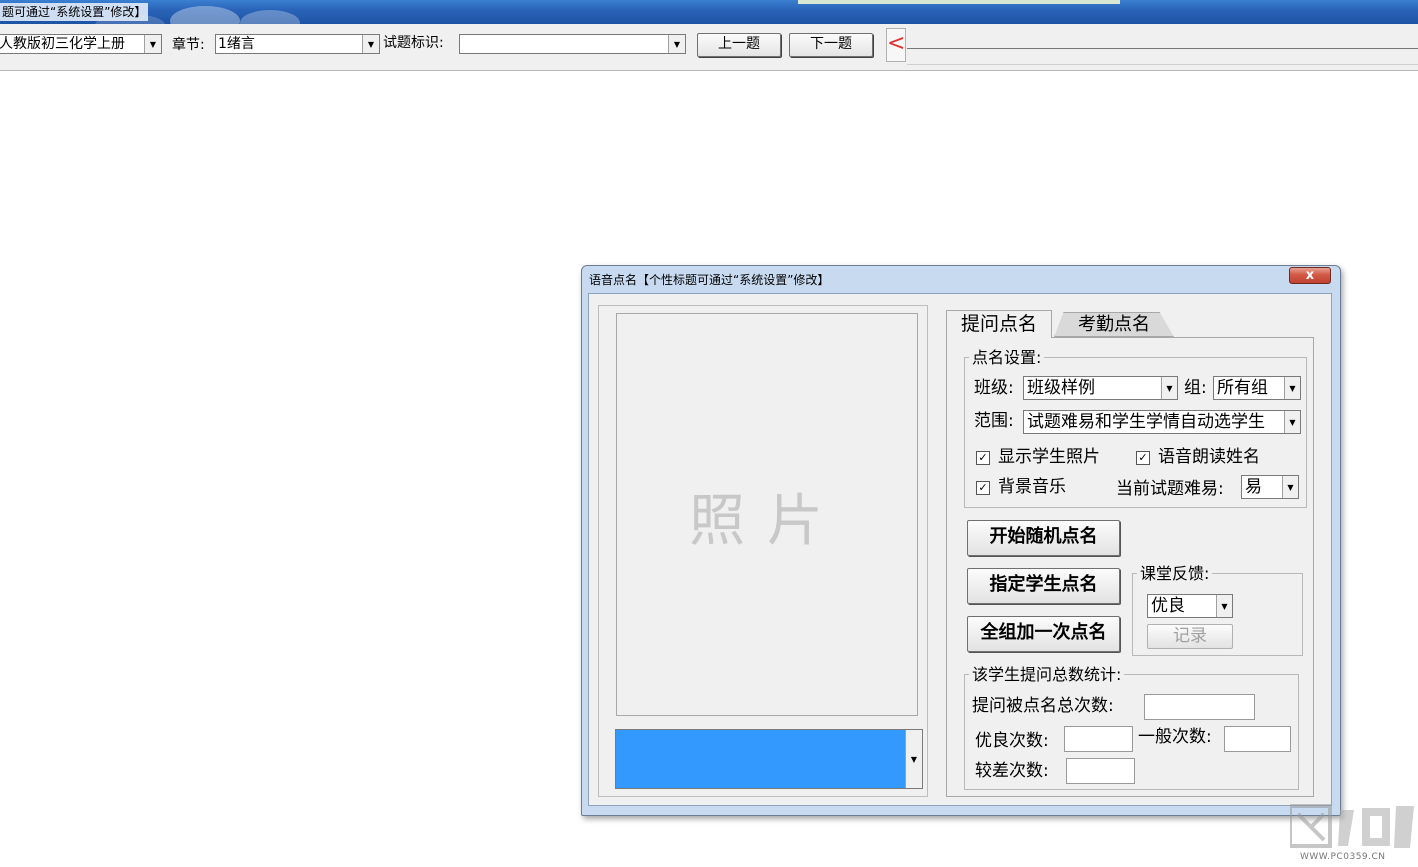 This screenshot has width=1418, height=867. I want to click on window-titlebar: 题可通过“系统设置”修改】, so click(709, 12).